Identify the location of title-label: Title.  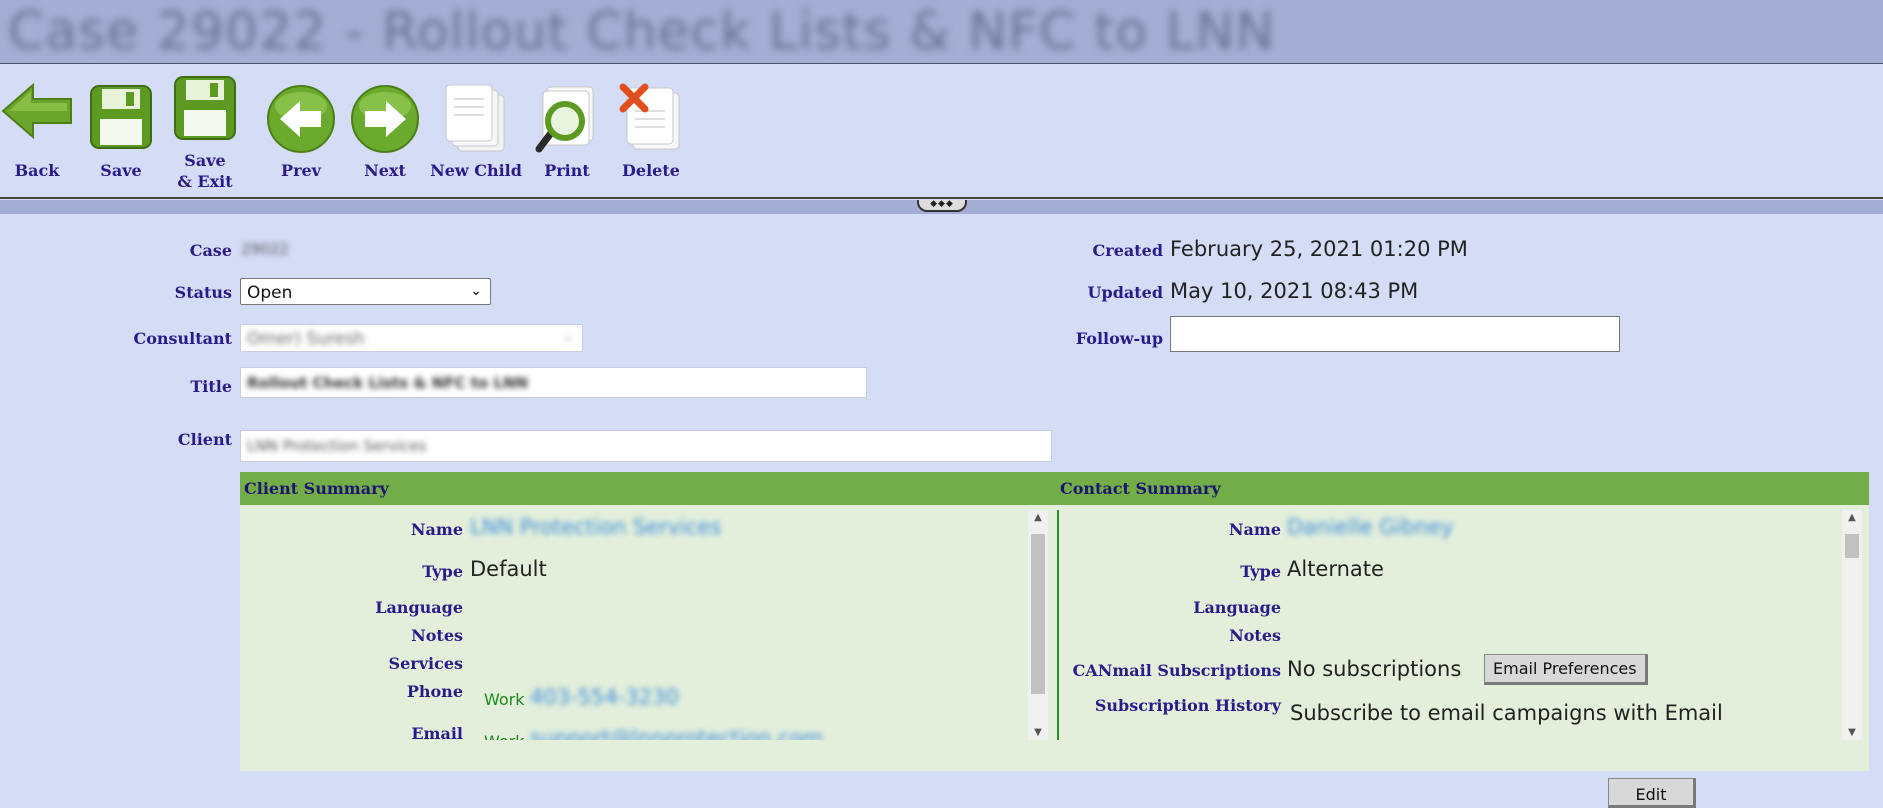
(211, 386).